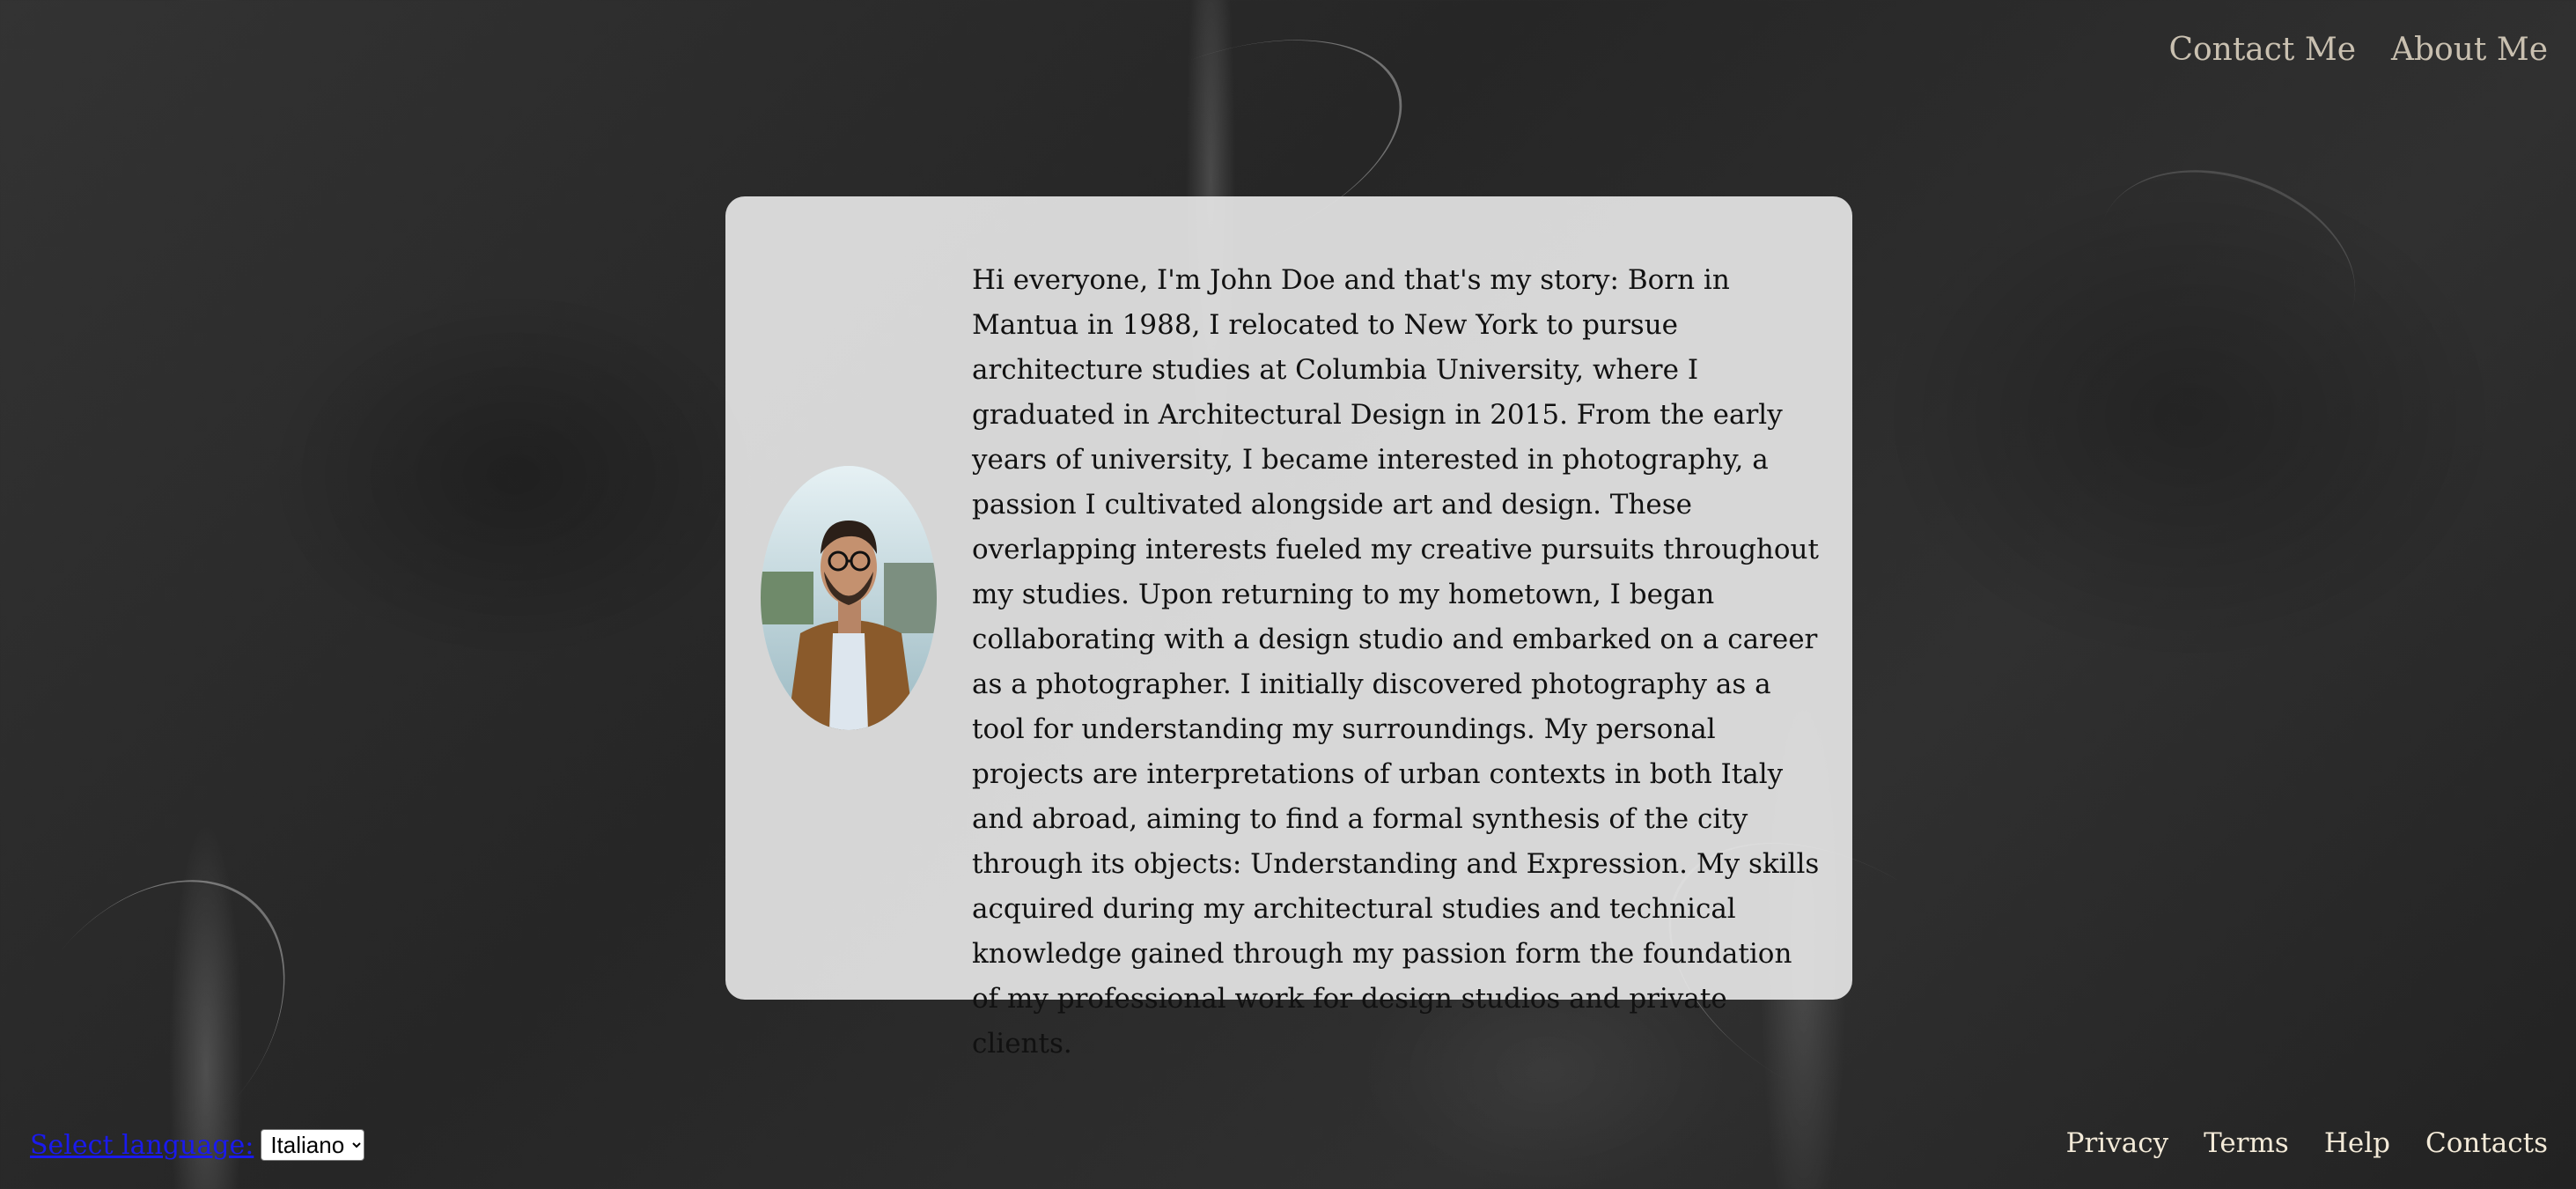  Describe the element at coordinates (2357, 1143) in the screenshot. I see `footer-help-link: Help` at that location.